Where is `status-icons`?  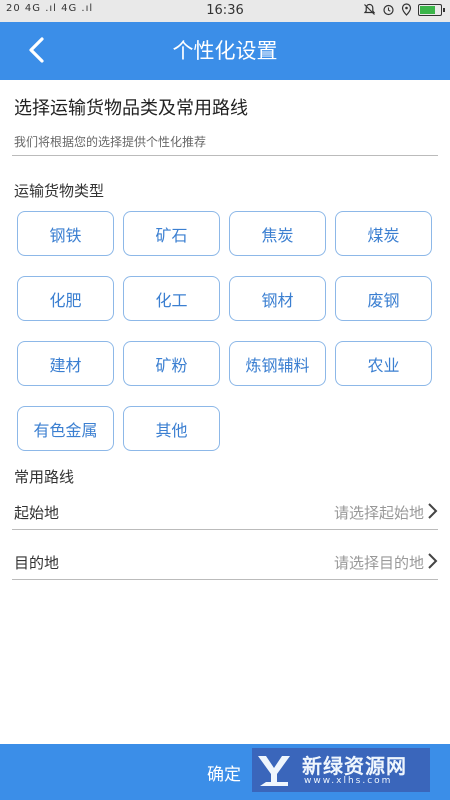 status-icons is located at coordinates (404, 9).